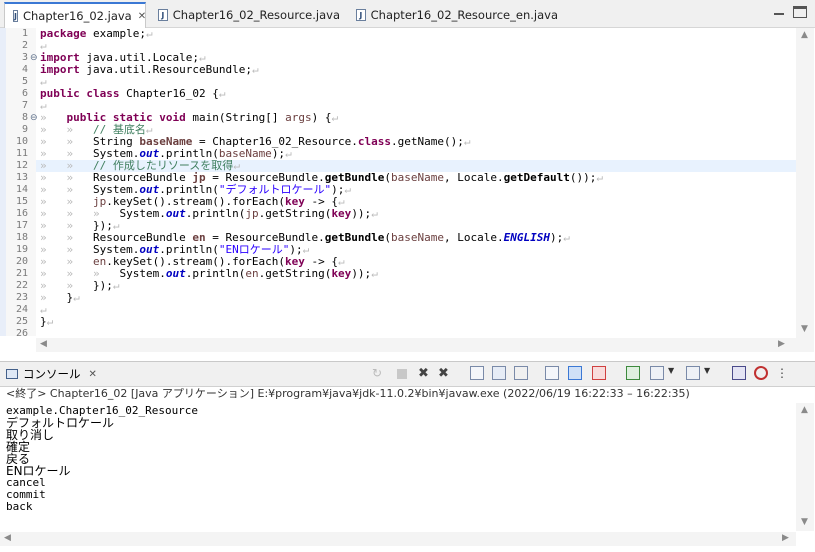  What do you see at coordinates (235, 117) in the screenshot?
I see `code-text: main(String[]` at bounding box center [235, 117].